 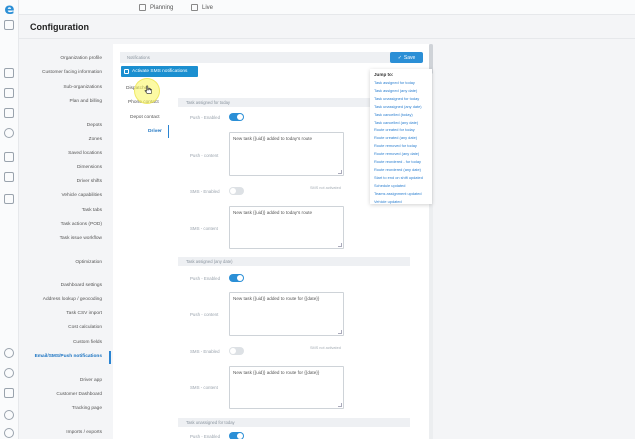 What do you see at coordinates (9, 73) in the screenshot?
I see `planning-icon` at bounding box center [9, 73].